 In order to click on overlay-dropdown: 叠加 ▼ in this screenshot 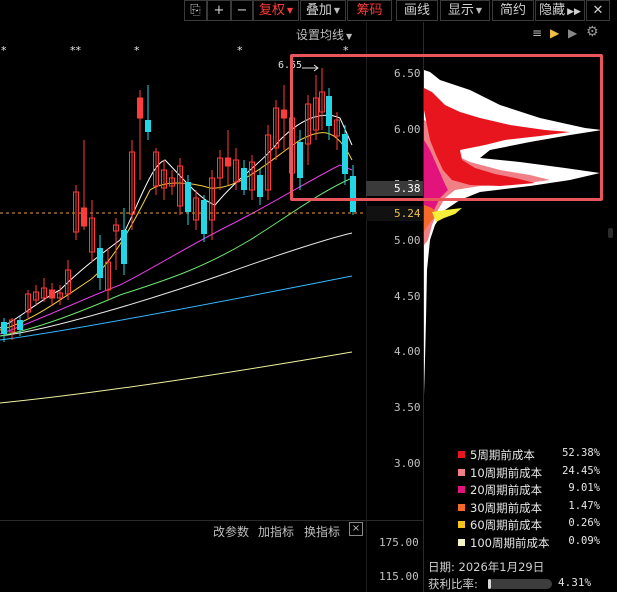, I will do `click(323, 10)`.